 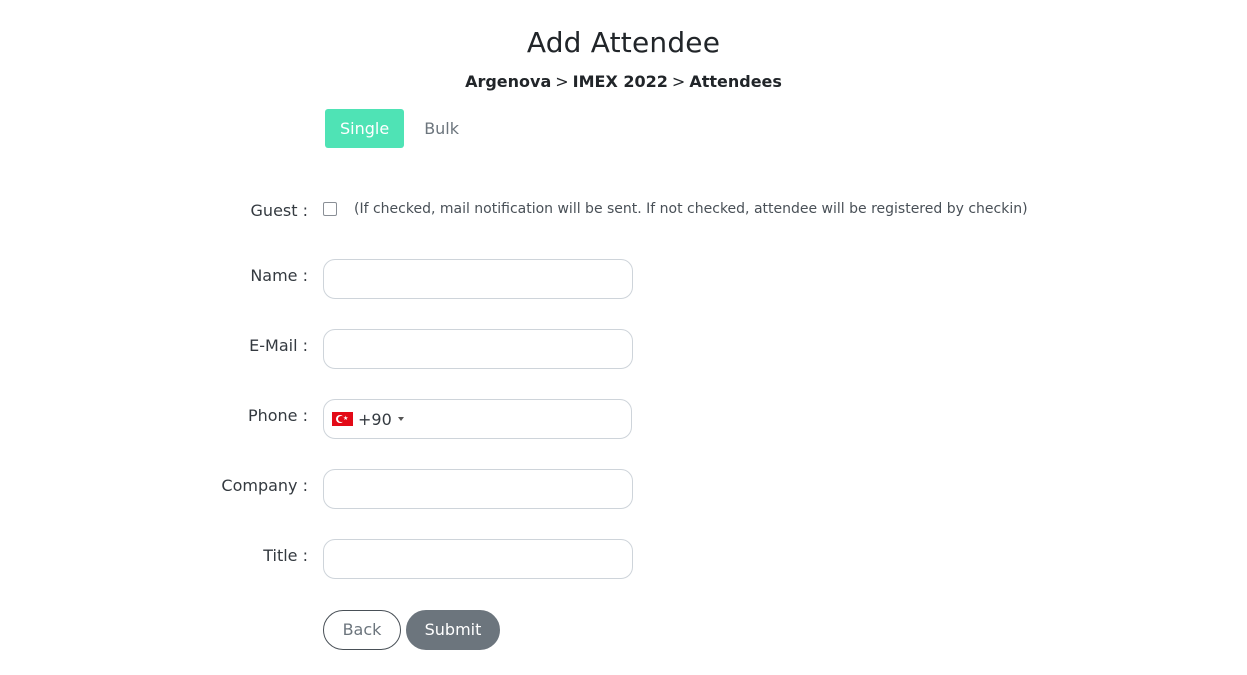 What do you see at coordinates (362, 630) in the screenshot?
I see `back-button: Back` at bounding box center [362, 630].